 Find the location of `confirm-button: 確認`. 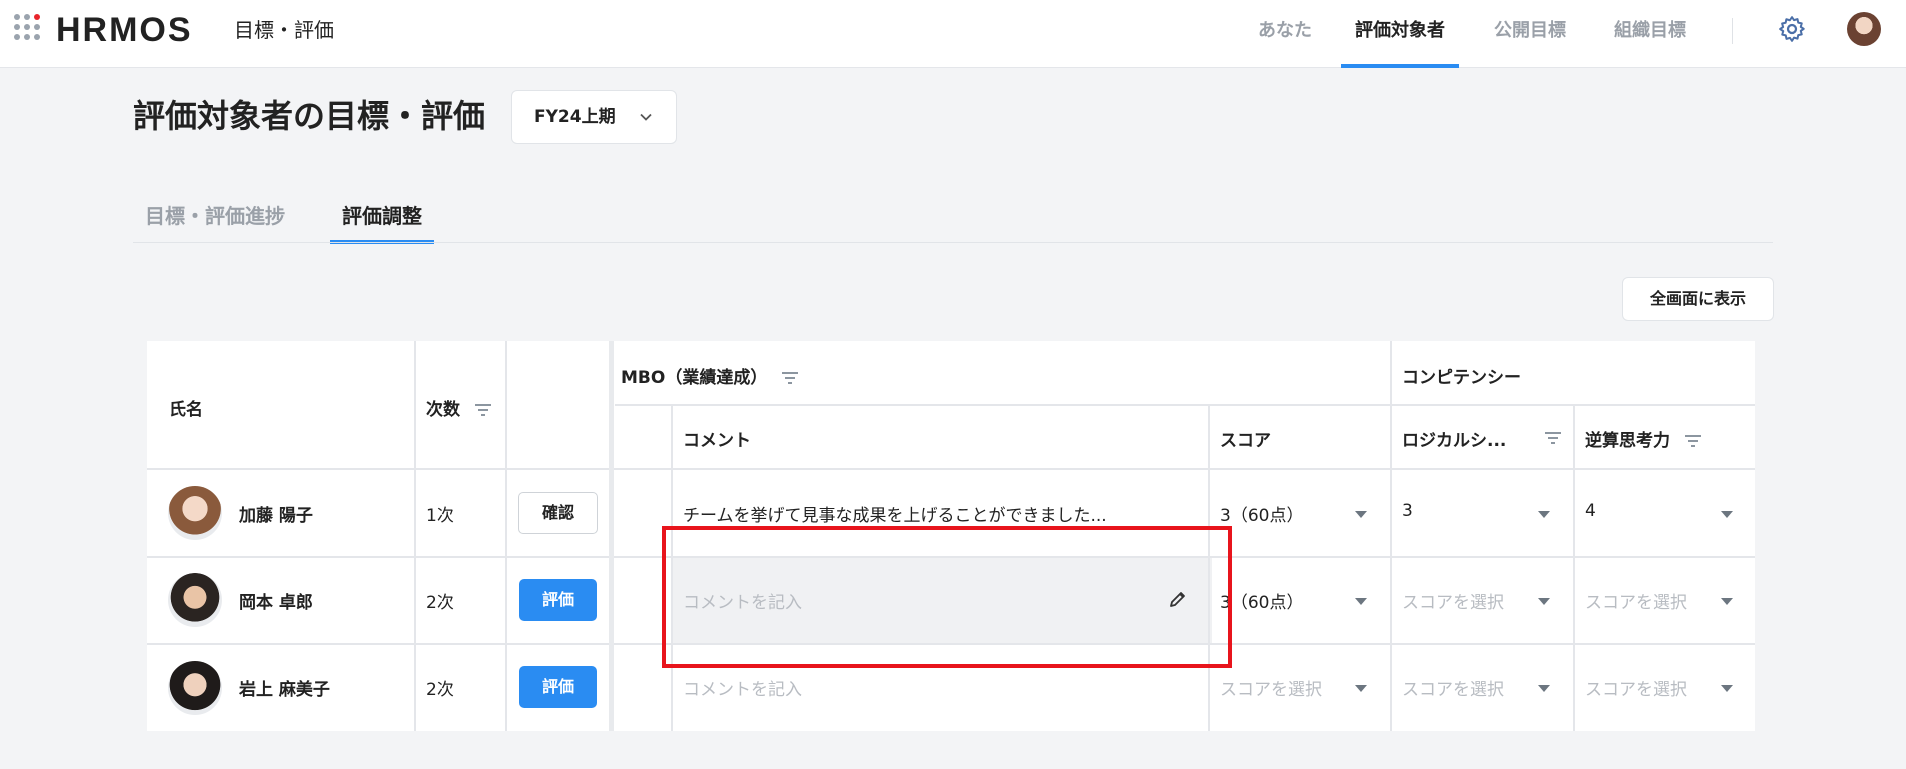

confirm-button: 確認 is located at coordinates (558, 513).